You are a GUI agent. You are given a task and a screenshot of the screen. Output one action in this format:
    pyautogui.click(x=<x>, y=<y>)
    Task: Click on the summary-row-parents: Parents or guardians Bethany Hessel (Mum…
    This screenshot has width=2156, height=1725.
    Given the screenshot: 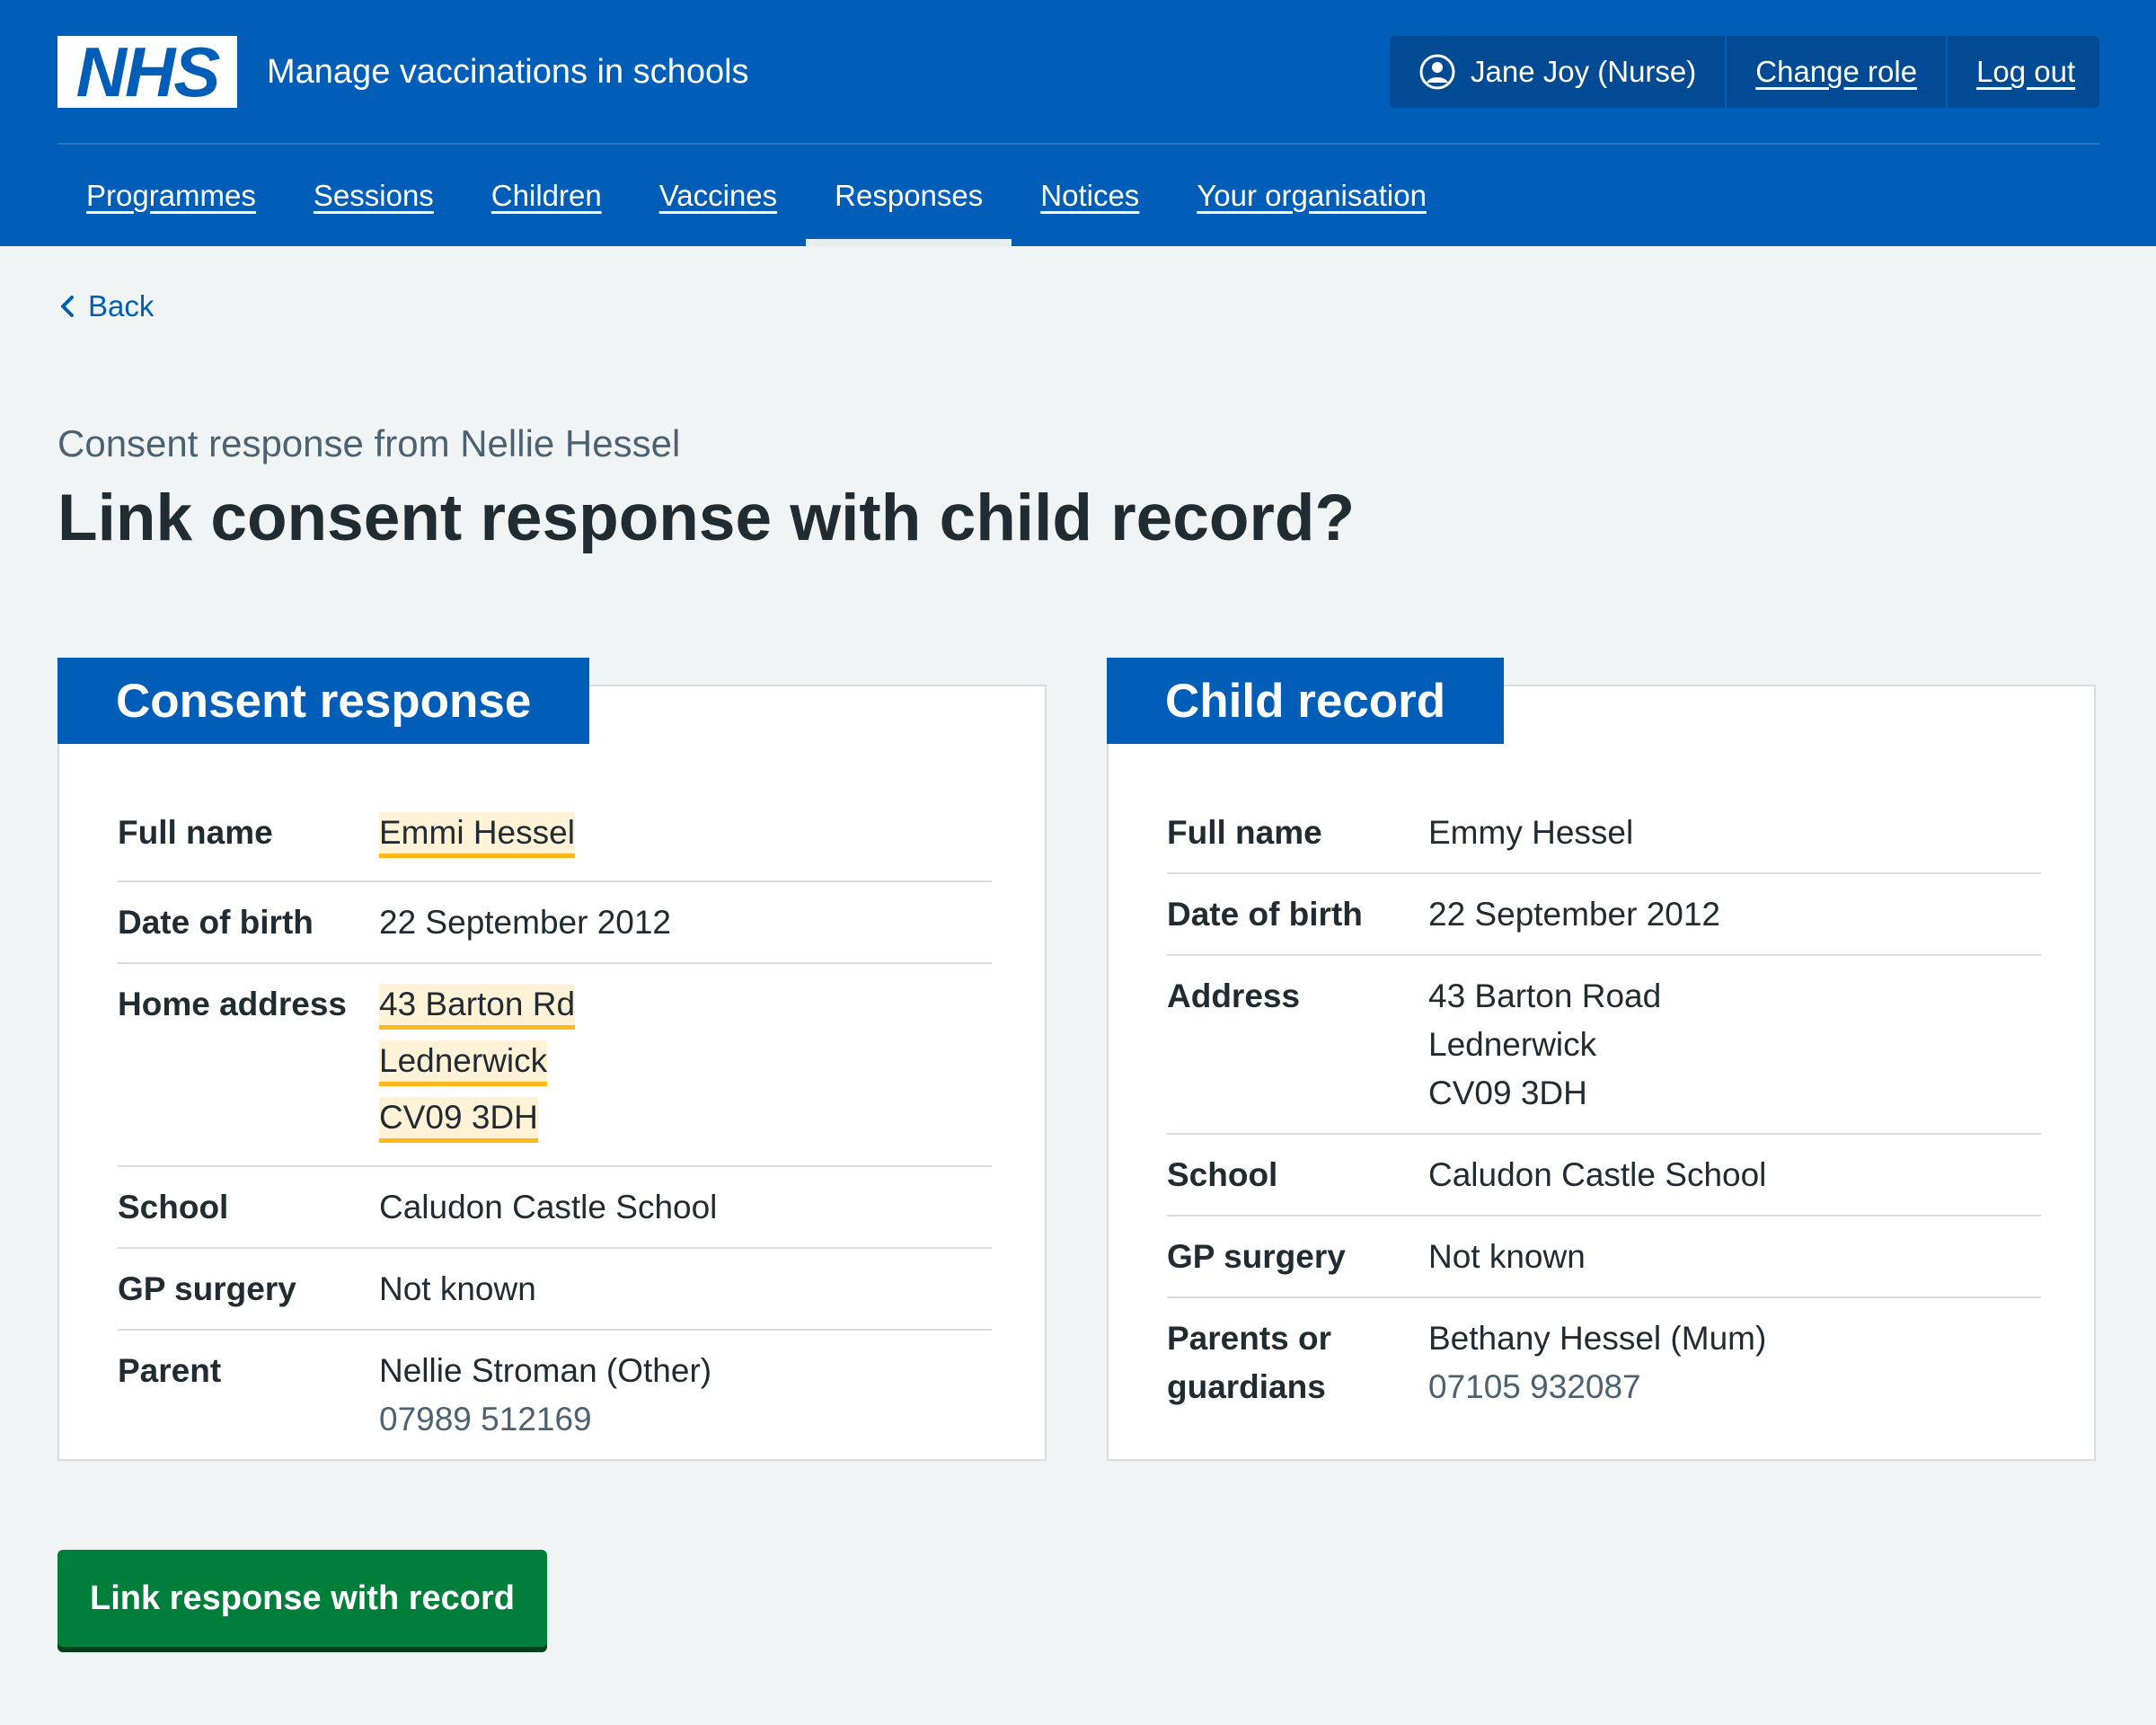 What is the action you would take?
    pyautogui.click(x=1604, y=1362)
    